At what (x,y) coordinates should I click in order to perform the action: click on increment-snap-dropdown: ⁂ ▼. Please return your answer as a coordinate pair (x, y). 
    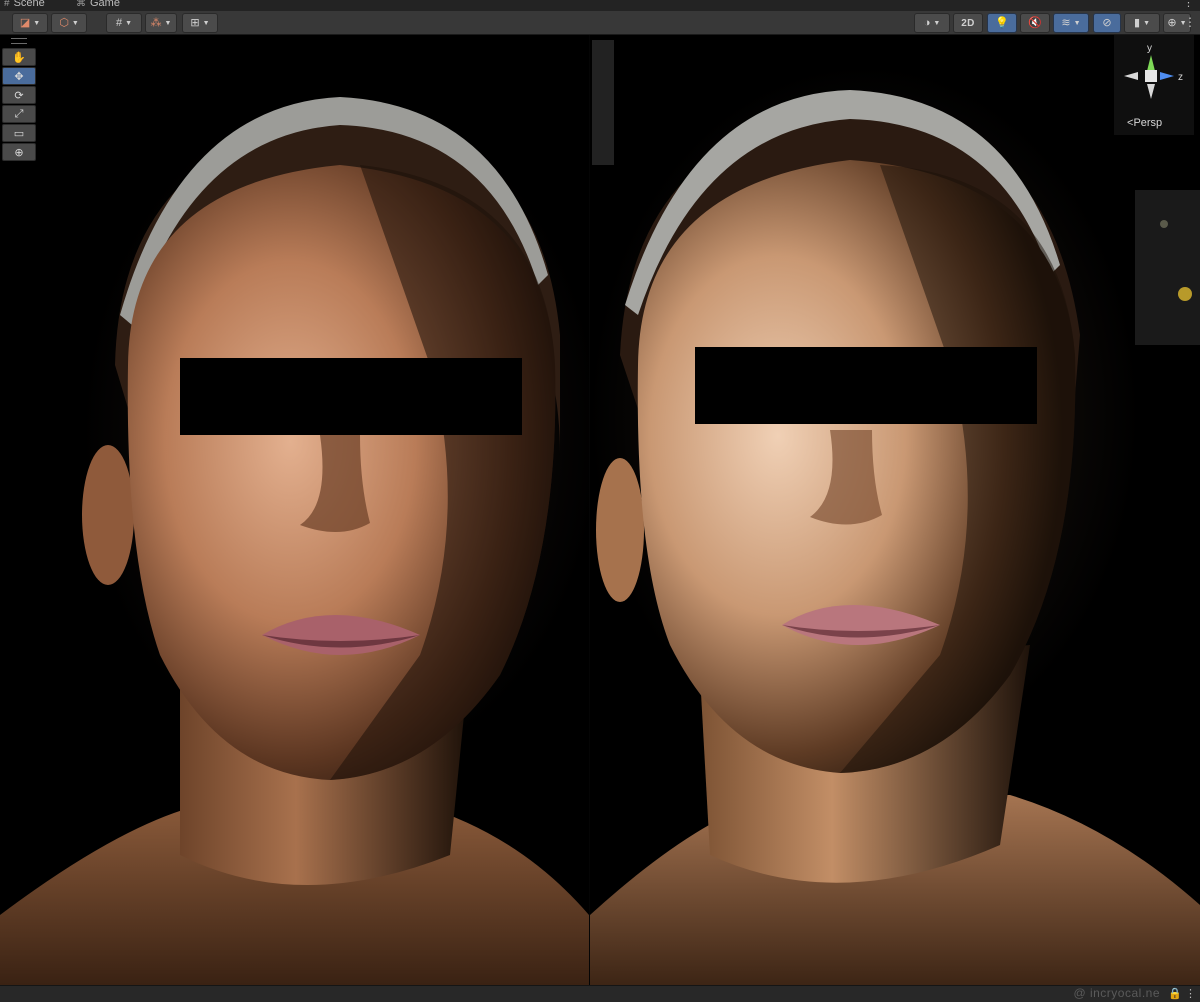
    Looking at the image, I should click on (161, 23).